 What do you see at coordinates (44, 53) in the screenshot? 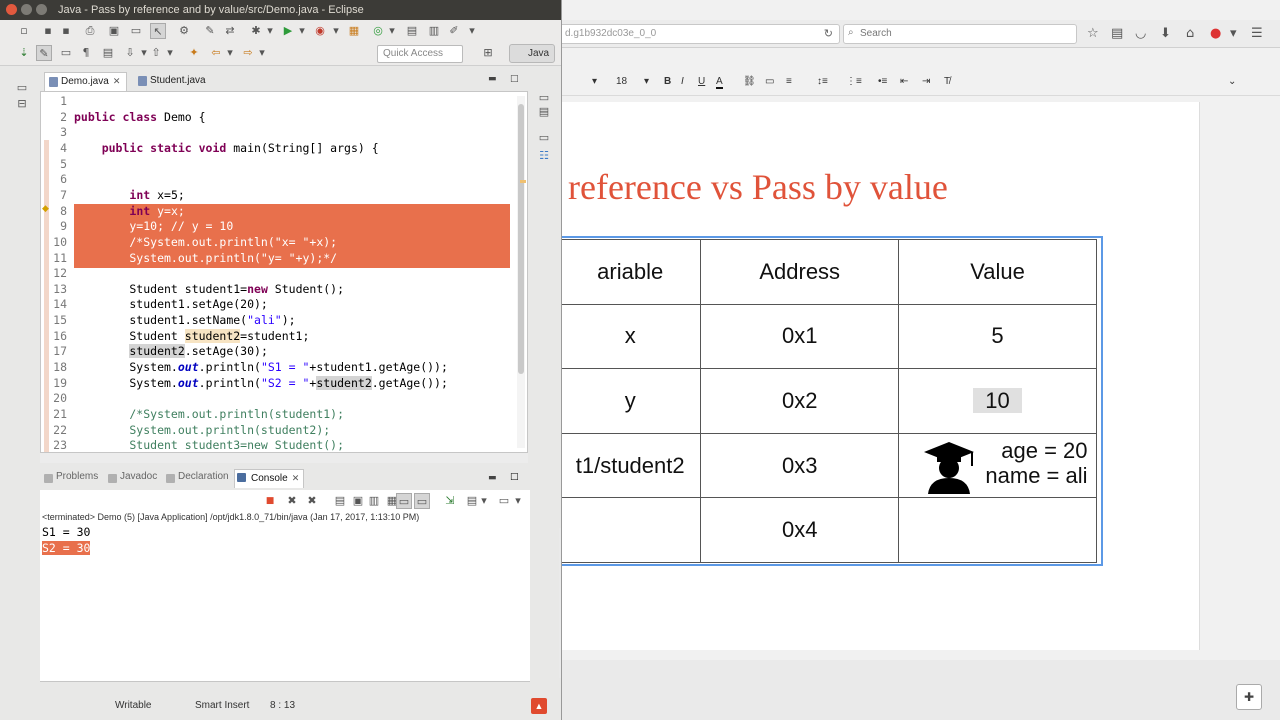
I see `toggle-mark-icon: ✎` at bounding box center [44, 53].